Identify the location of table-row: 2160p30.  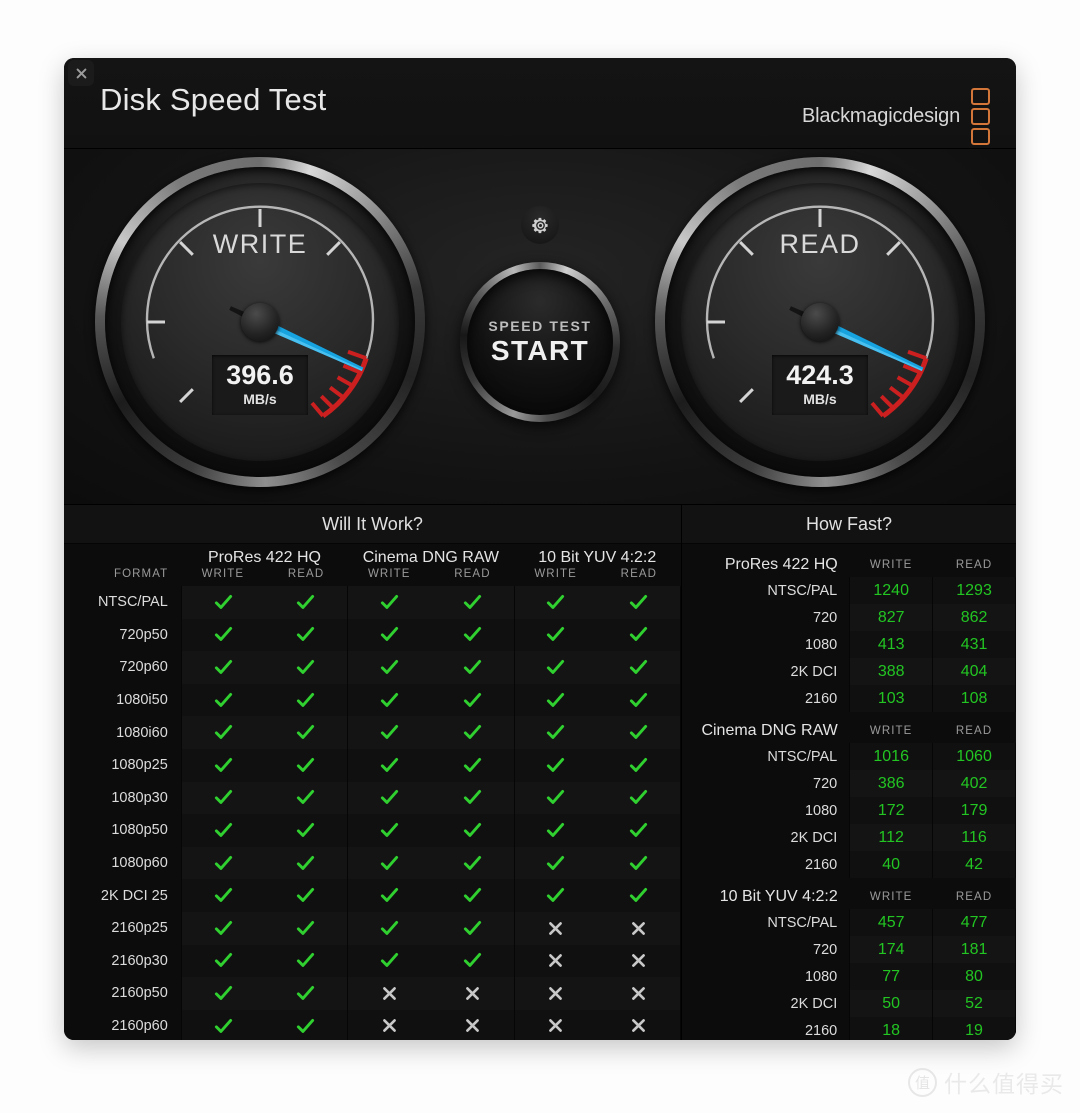
(373, 961).